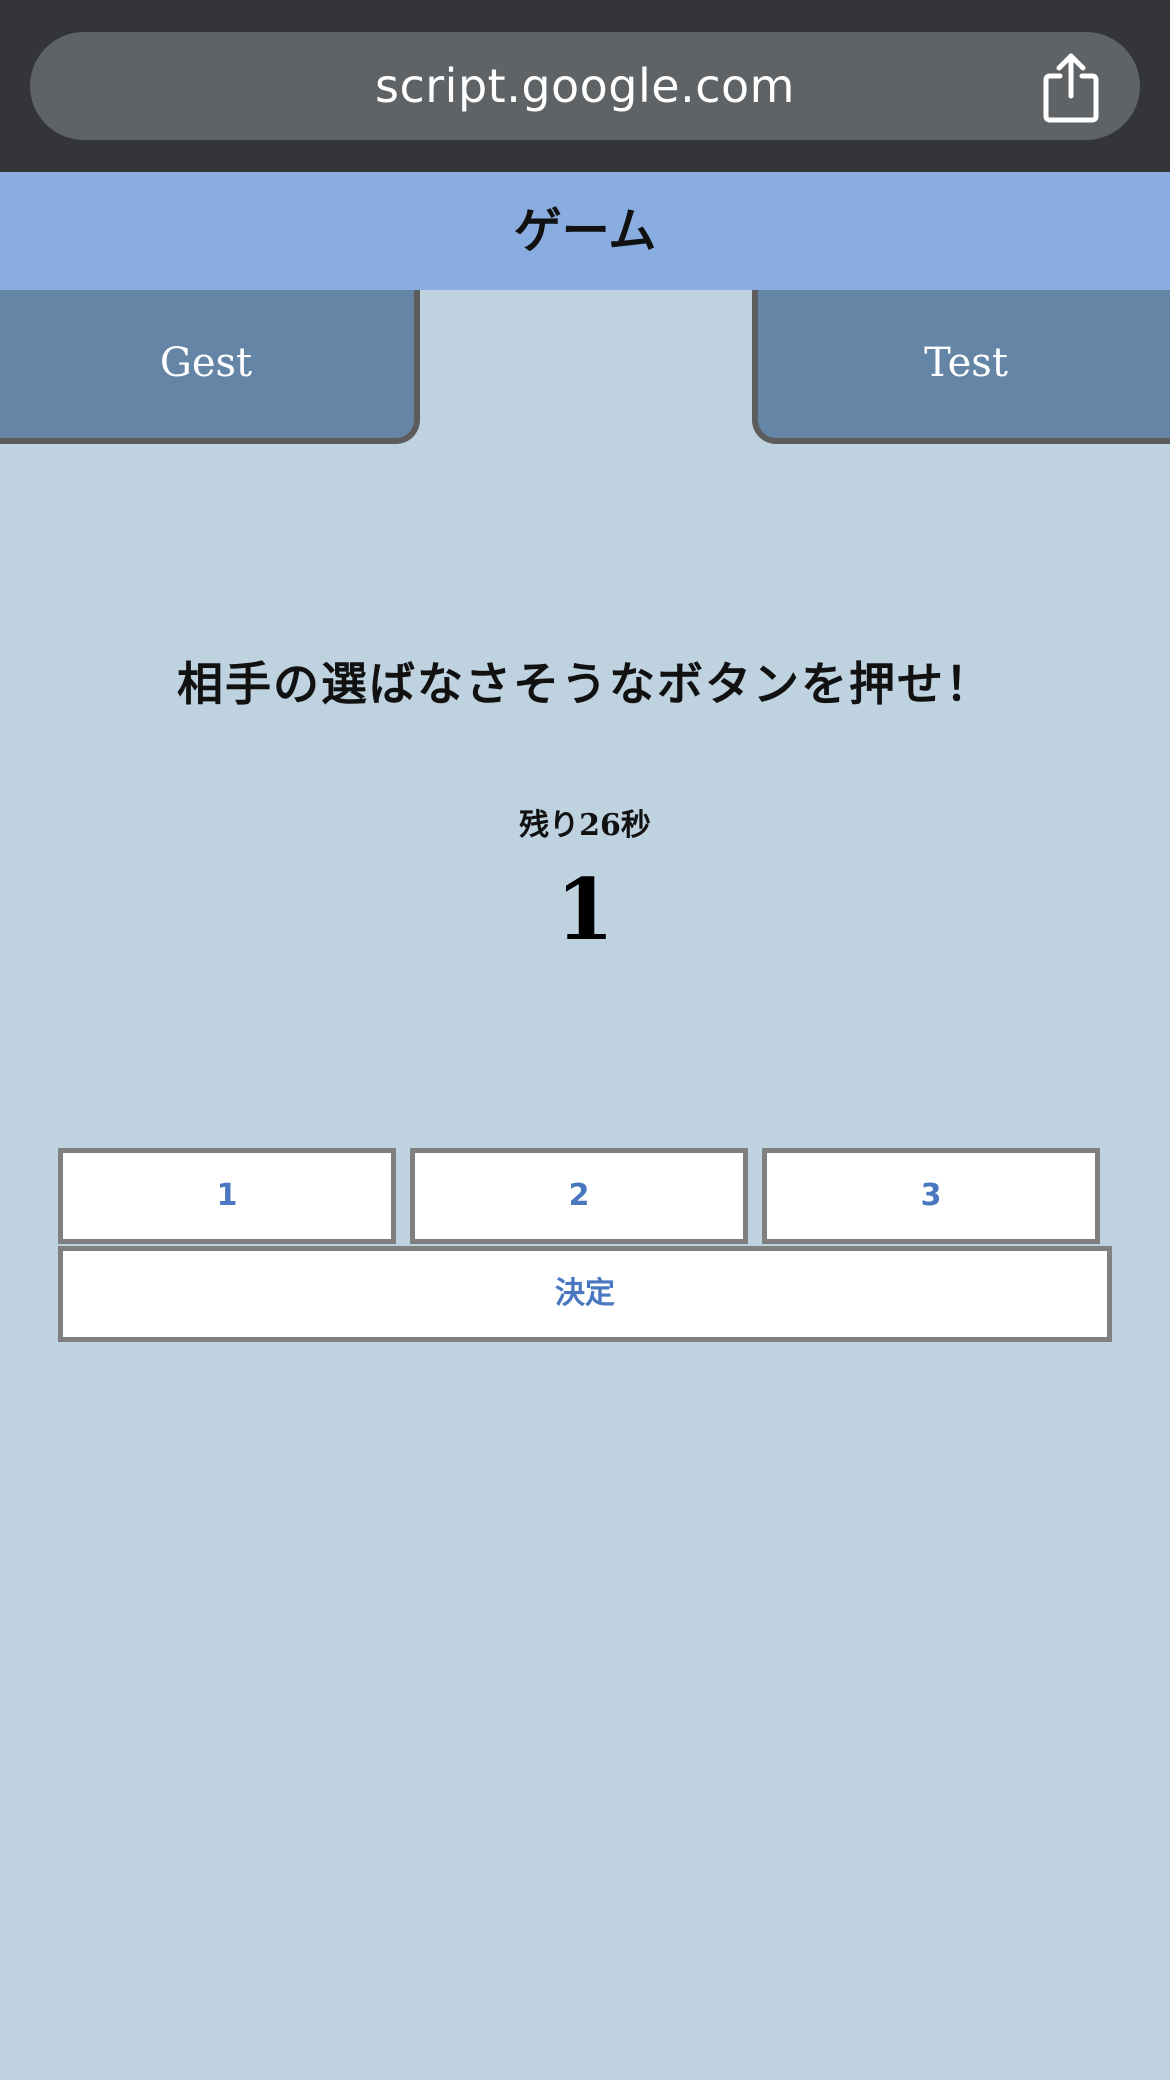  I want to click on current-selection: 1, so click(585, 909).